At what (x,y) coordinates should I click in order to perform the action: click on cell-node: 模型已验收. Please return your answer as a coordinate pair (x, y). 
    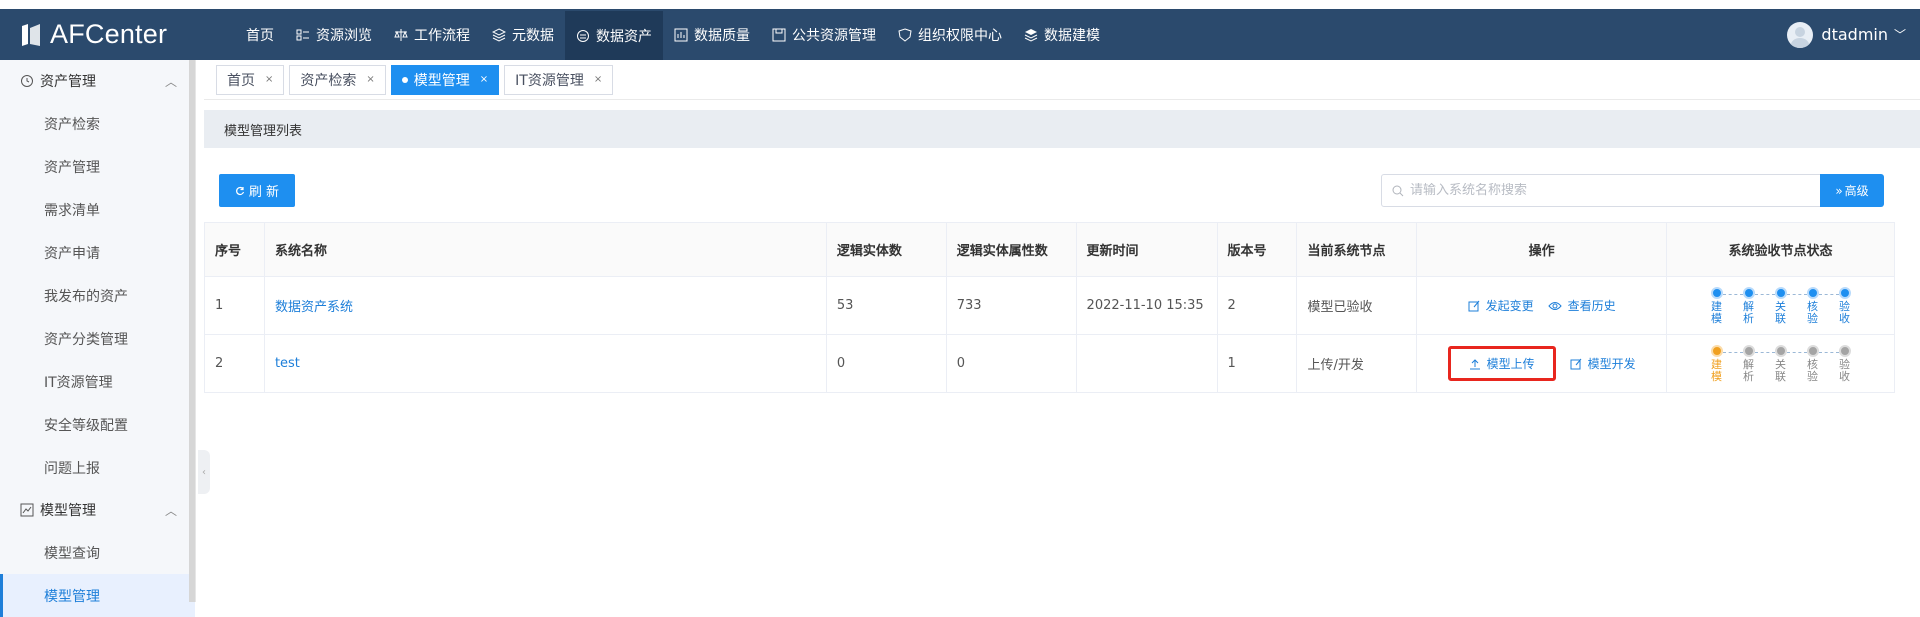
    Looking at the image, I should click on (1357, 305).